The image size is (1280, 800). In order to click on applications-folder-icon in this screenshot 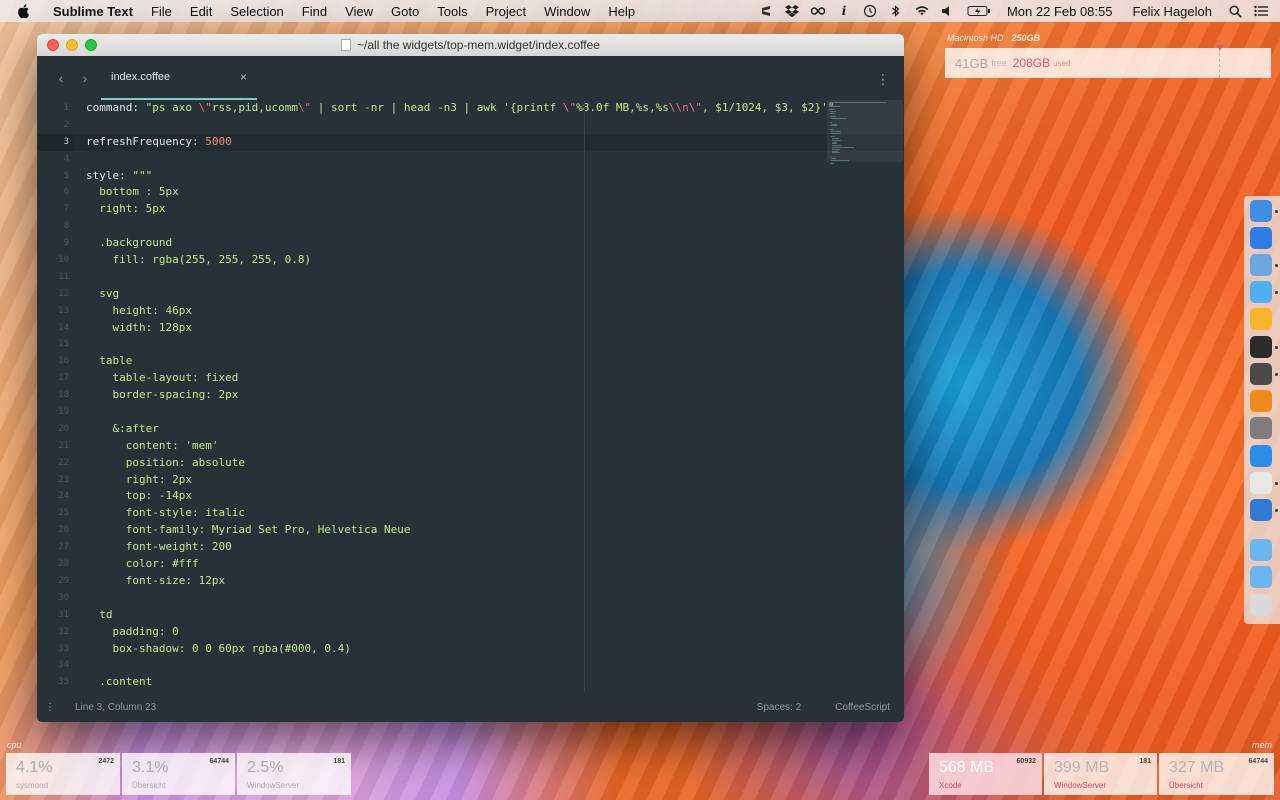, I will do `click(1261, 550)`.